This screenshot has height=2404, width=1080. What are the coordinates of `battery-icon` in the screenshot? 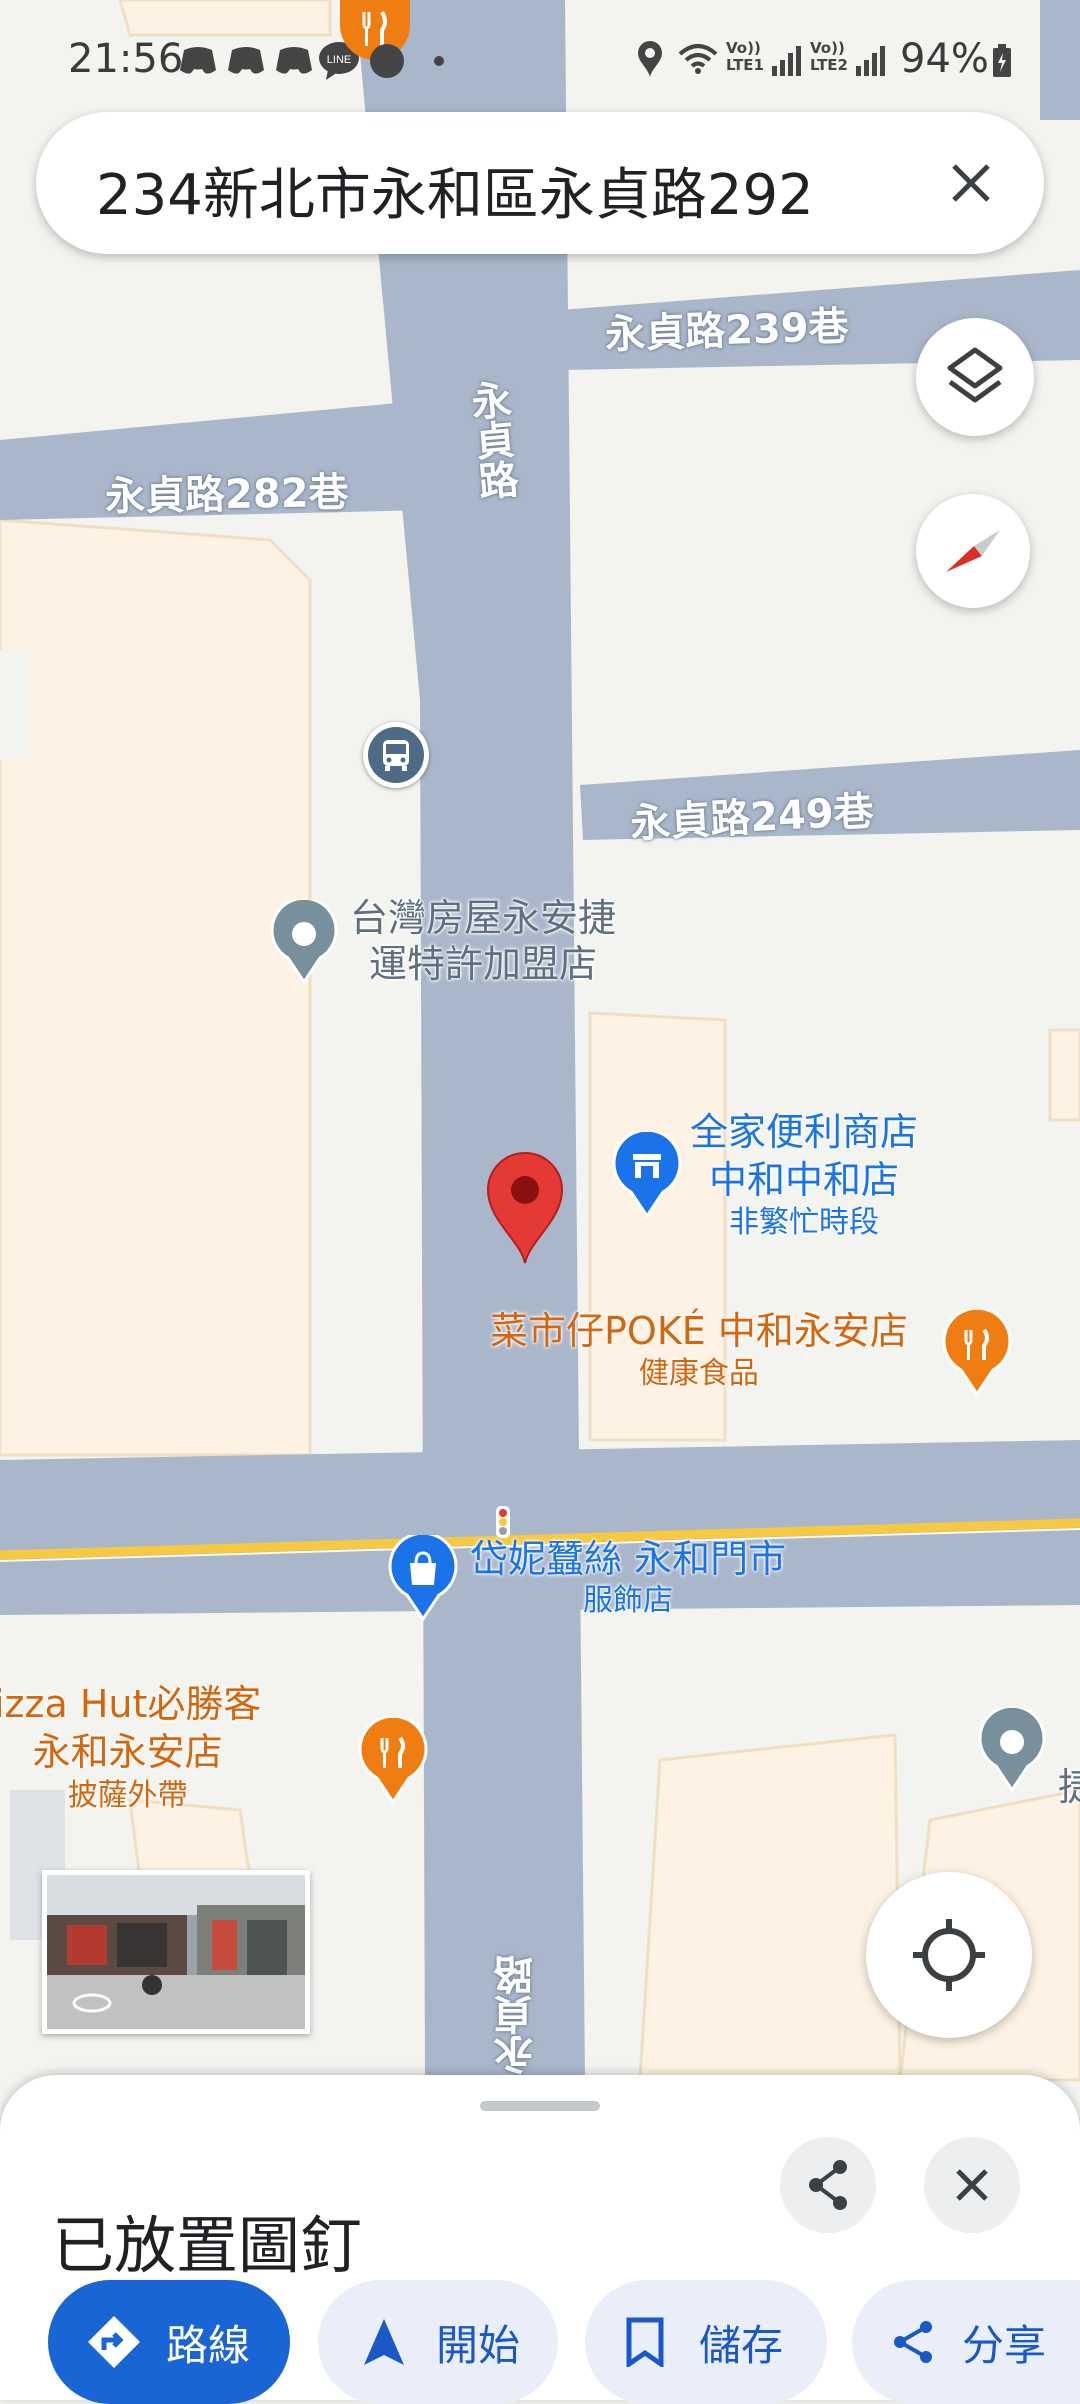 It's located at (1002, 60).